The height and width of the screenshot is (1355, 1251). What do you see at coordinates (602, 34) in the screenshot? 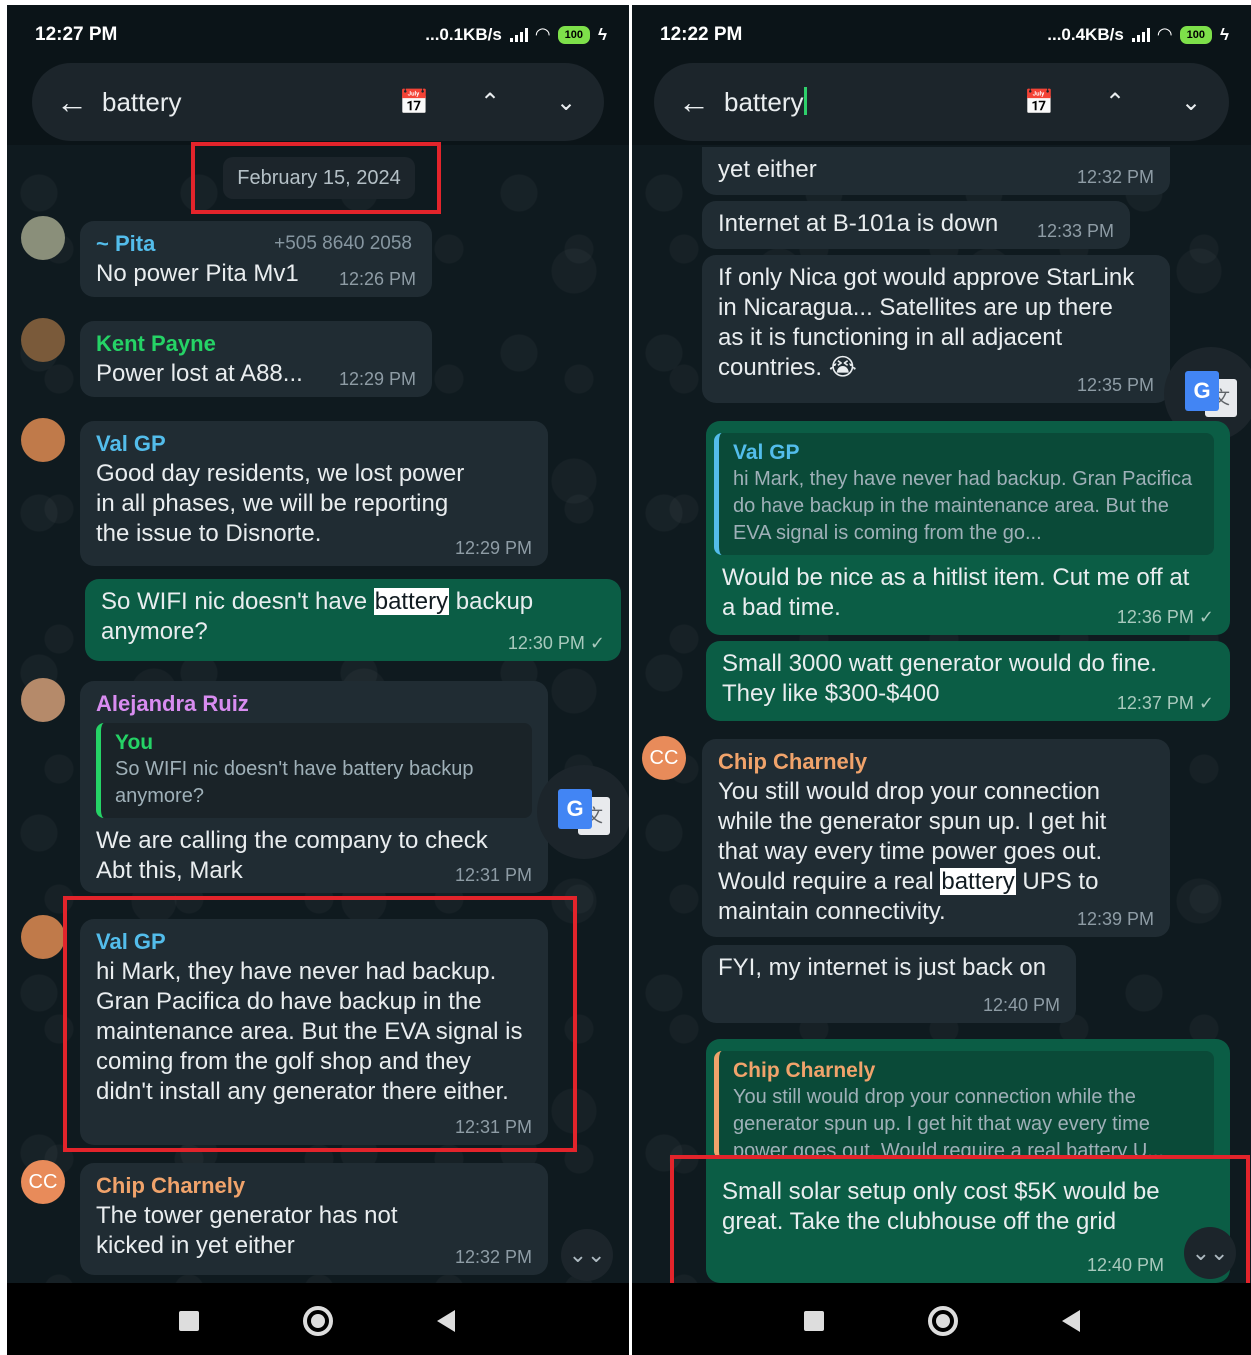
I see `charging-icon: ϟ` at bounding box center [602, 34].